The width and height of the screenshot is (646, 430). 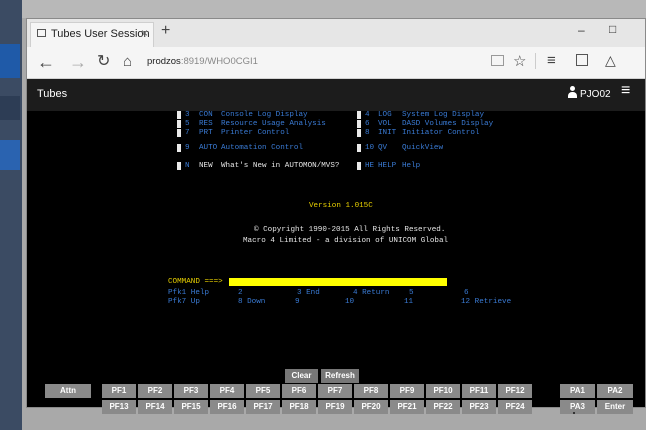 What do you see at coordinates (479, 407) in the screenshot?
I see `pf23-button: PF23` at bounding box center [479, 407].